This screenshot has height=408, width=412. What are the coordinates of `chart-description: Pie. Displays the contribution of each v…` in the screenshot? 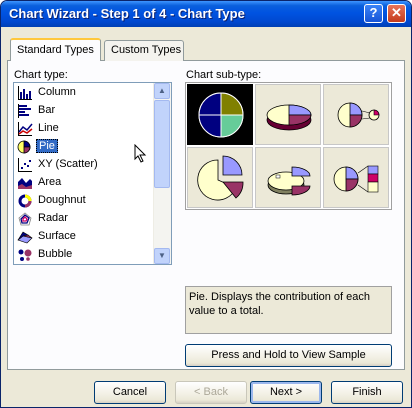 It's located at (288, 310).